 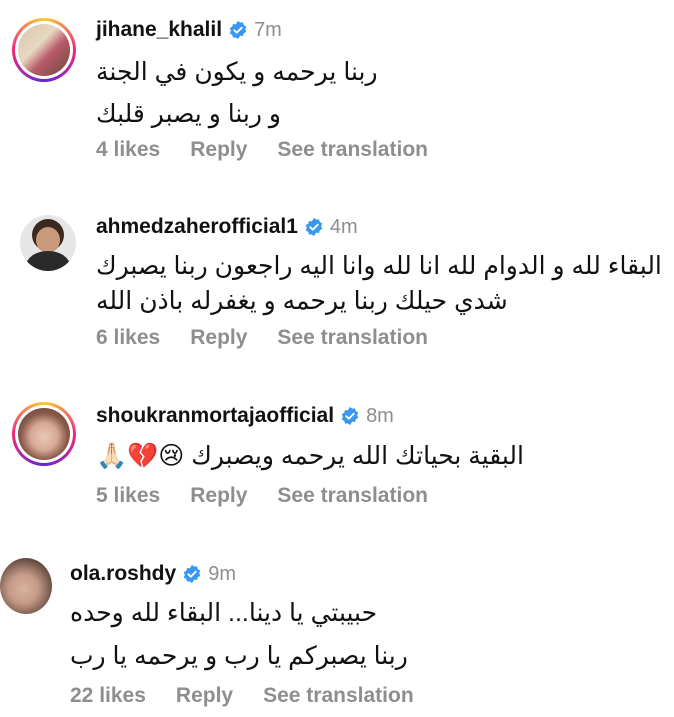 What do you see at coordinates (380, 415) in the screenshot?
I see `timestamp: 8m` at bounding box center [380, 415].